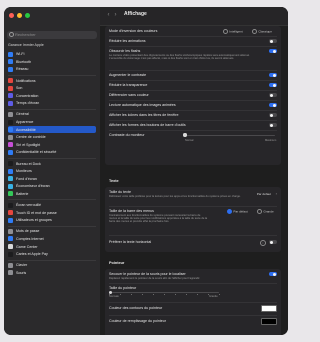 The height and width of the screenshot is (342, 320). What do you see at coordinates (52, 114) in the screenshot?
I see `sidebar-item-gear: Général` at bounding box center [52, 114].